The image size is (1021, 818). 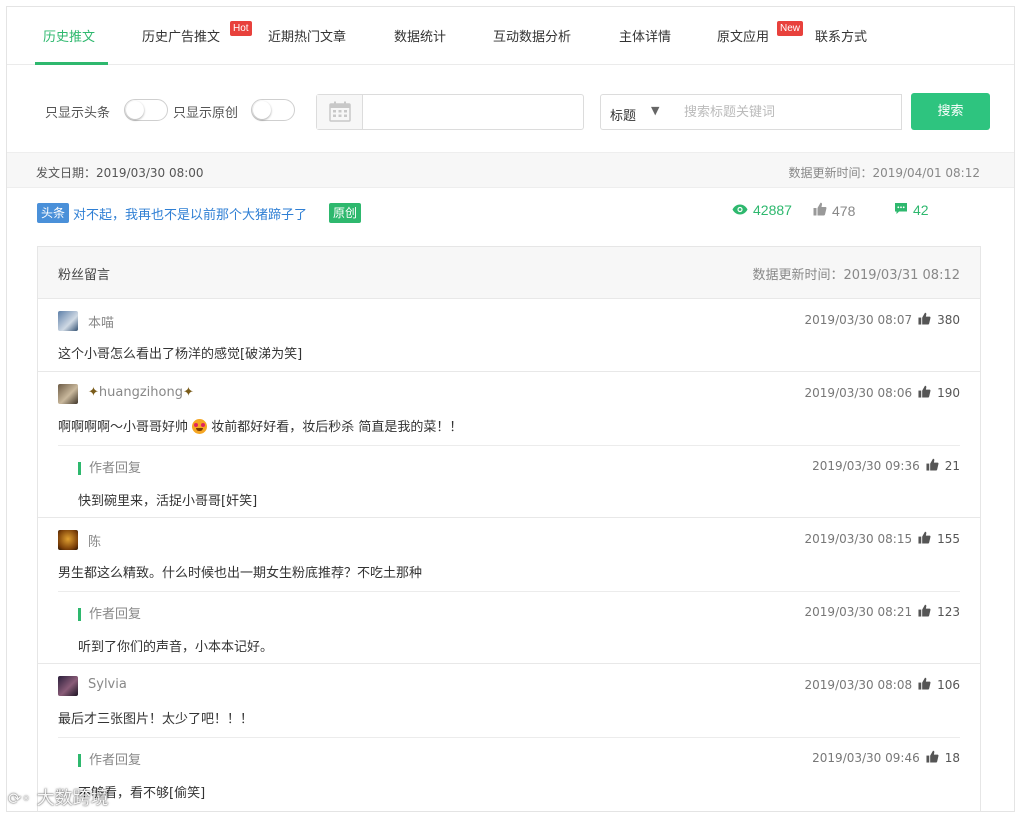 I want to click on data-updated-time: 数据更新时间：2019/04/01 08:12, so click(x=884, y=173).